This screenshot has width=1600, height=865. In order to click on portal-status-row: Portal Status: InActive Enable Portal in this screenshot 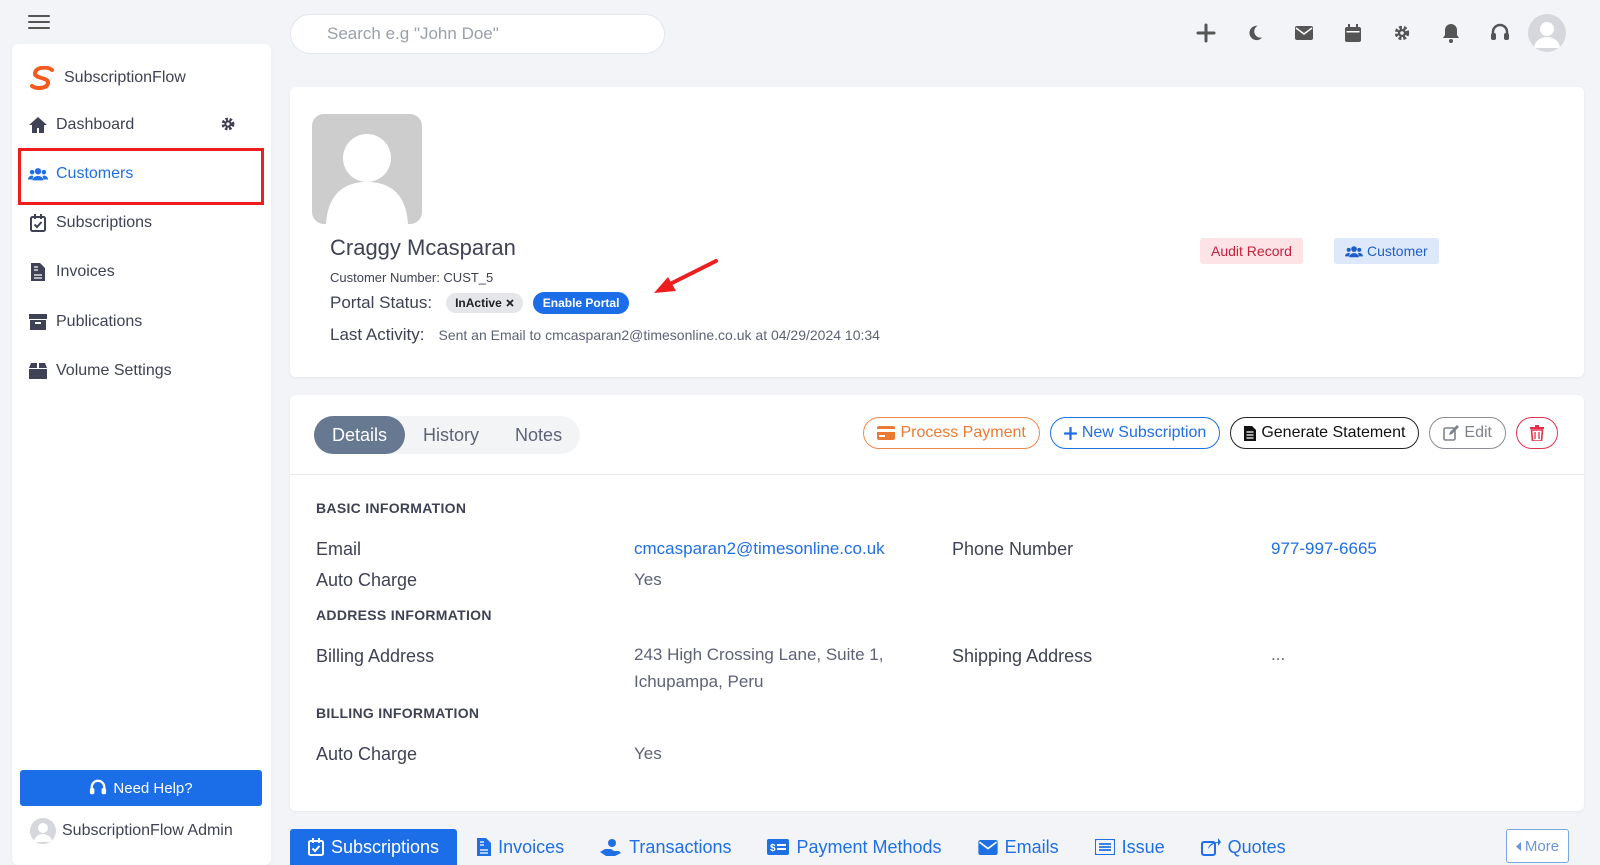, I will do `click(480, 303)`.